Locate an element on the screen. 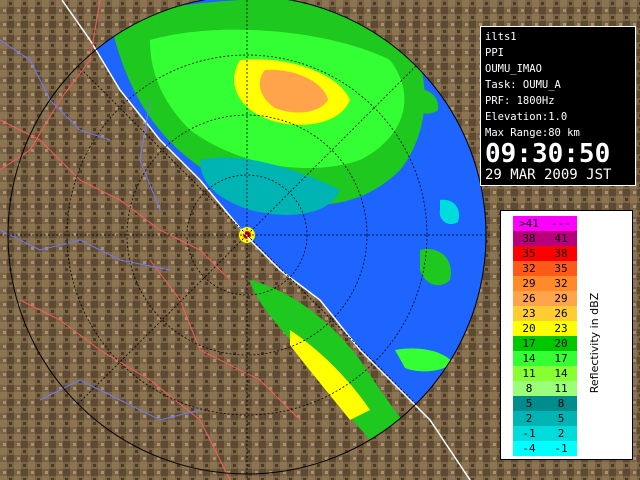  legend-low-value: 8 is located at coordinates (529, 388).